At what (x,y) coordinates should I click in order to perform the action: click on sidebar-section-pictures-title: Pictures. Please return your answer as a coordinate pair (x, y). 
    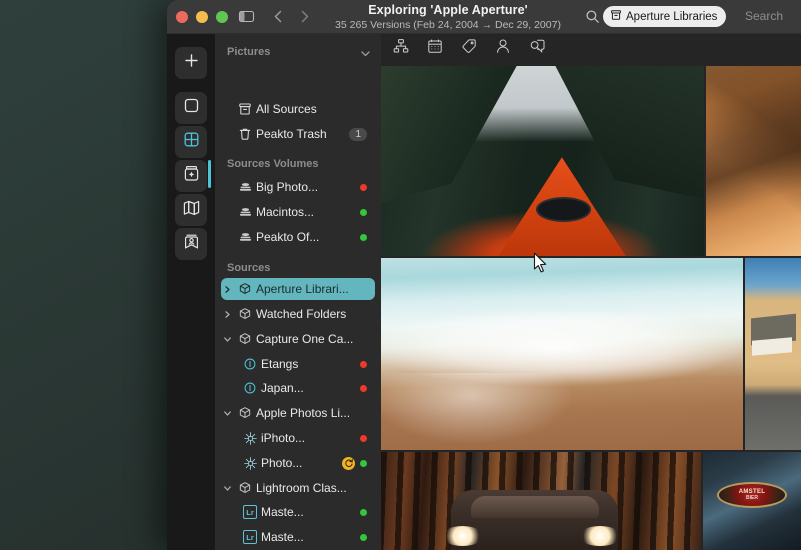
    Looking at the image, I should click on (249, 52).